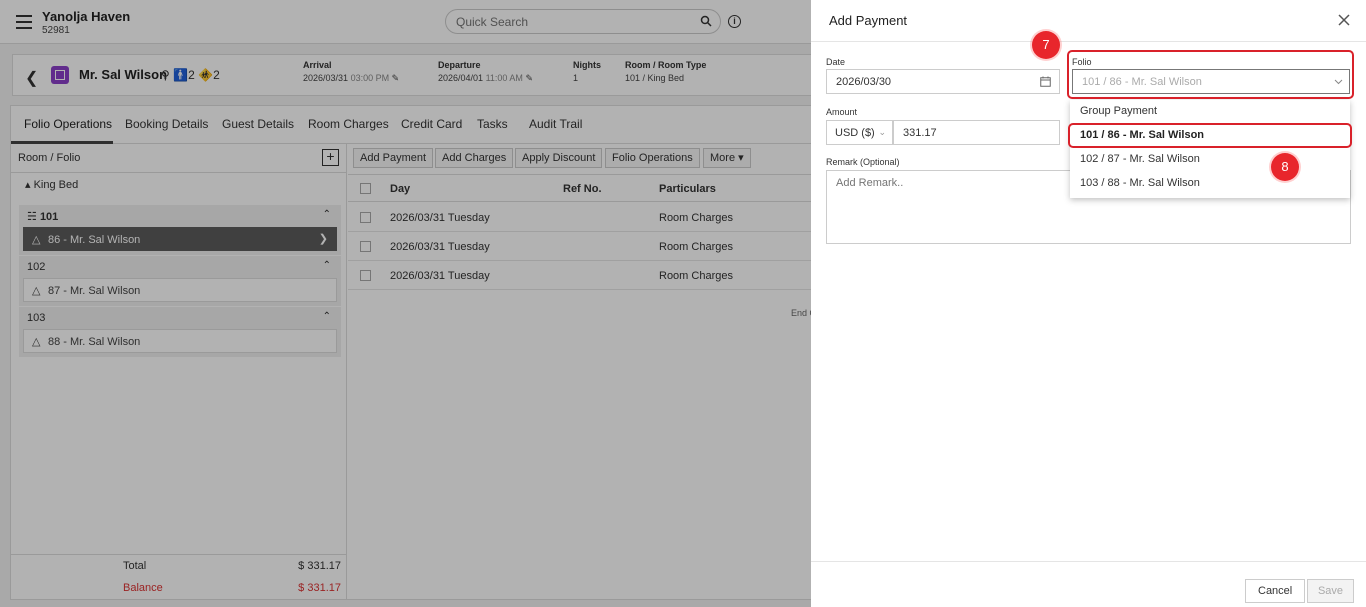  Describe the element at coordinates (855, 133) in the screenshot. I see `currency-value: USD ($)` at that location.